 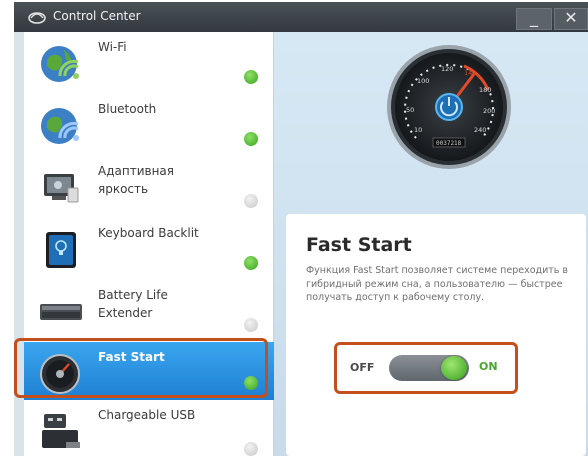 I want to click on battery-icon, so click(x=61, y=312).